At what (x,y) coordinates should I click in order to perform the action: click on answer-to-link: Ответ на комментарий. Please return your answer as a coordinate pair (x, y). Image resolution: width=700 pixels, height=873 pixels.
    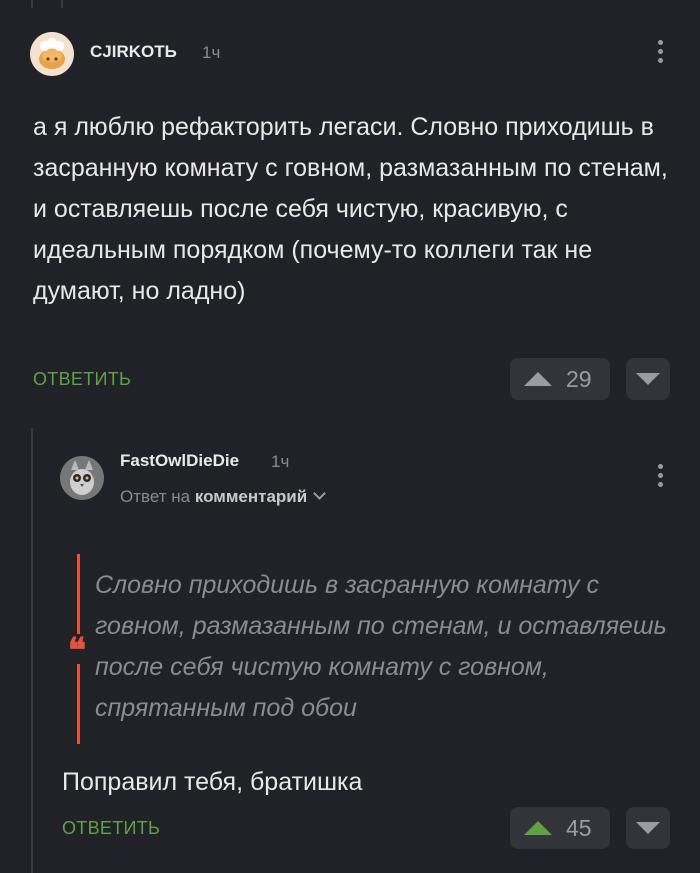
    Looking at the image, I should click on (223, 497).